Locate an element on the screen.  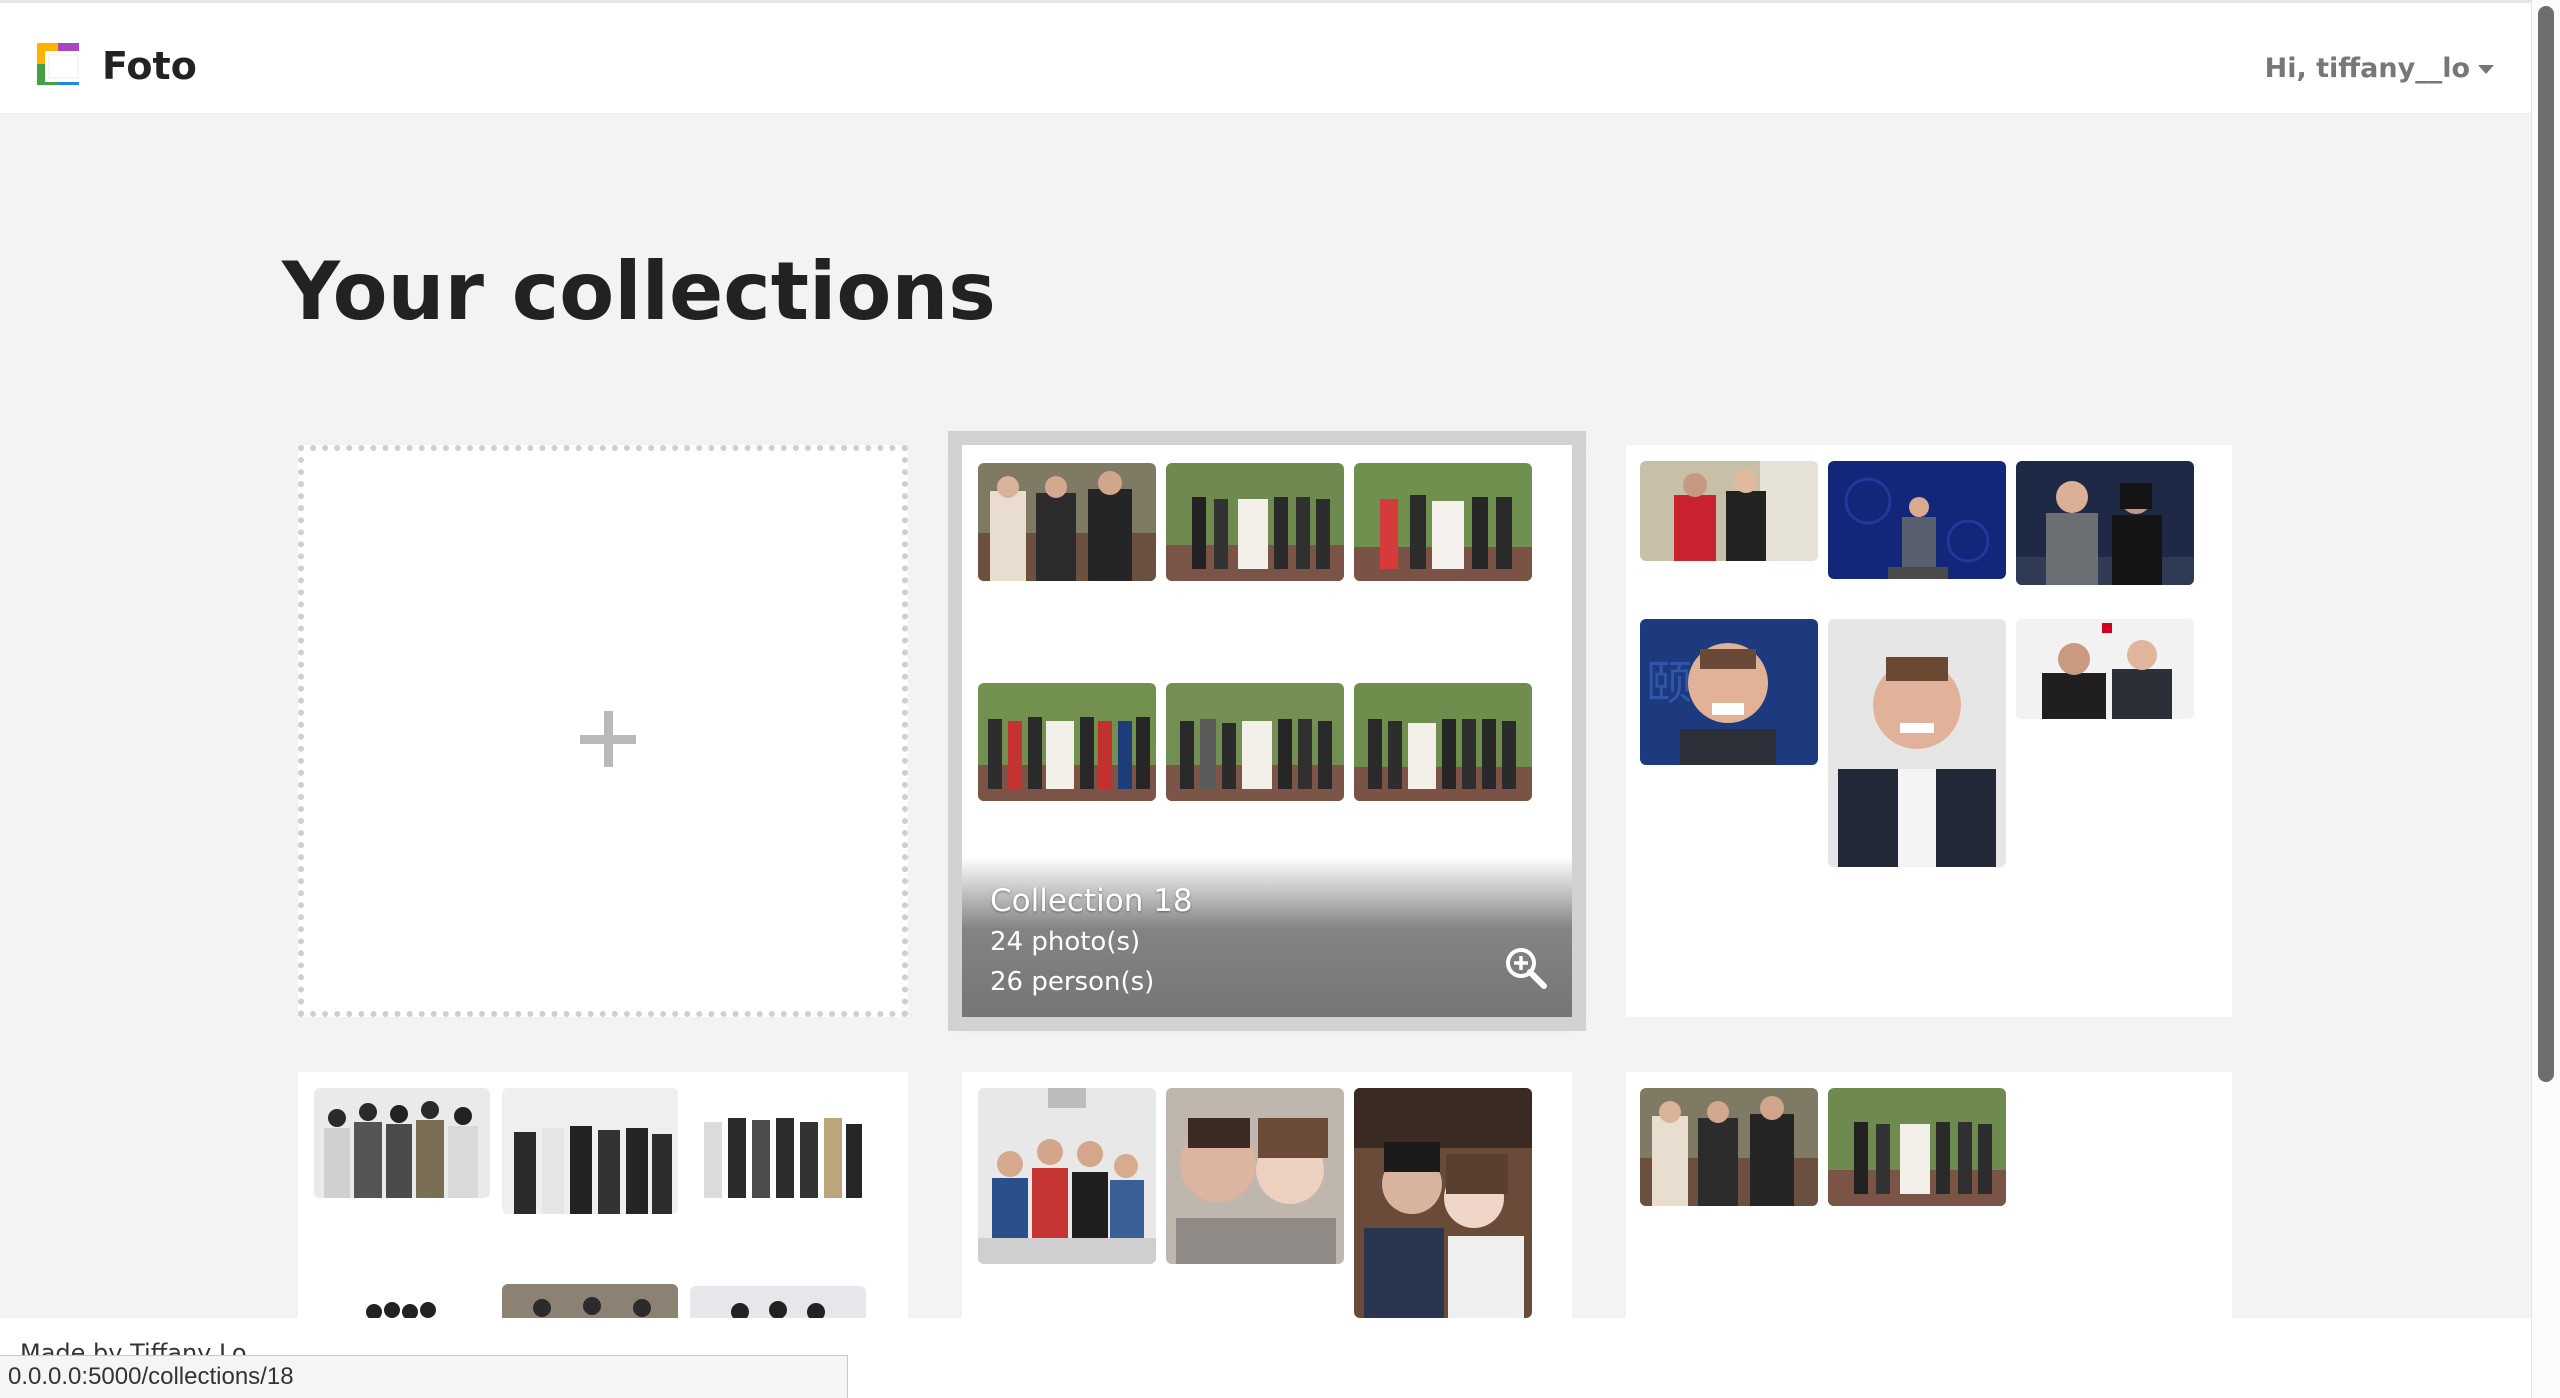
foto-logo-icon is located at coordinates (61, 67).